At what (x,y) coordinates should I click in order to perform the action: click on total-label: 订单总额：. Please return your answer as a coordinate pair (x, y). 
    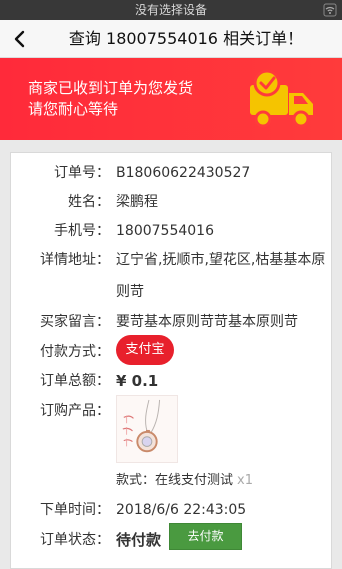
    Looking at the image, I should click on (75, 381).